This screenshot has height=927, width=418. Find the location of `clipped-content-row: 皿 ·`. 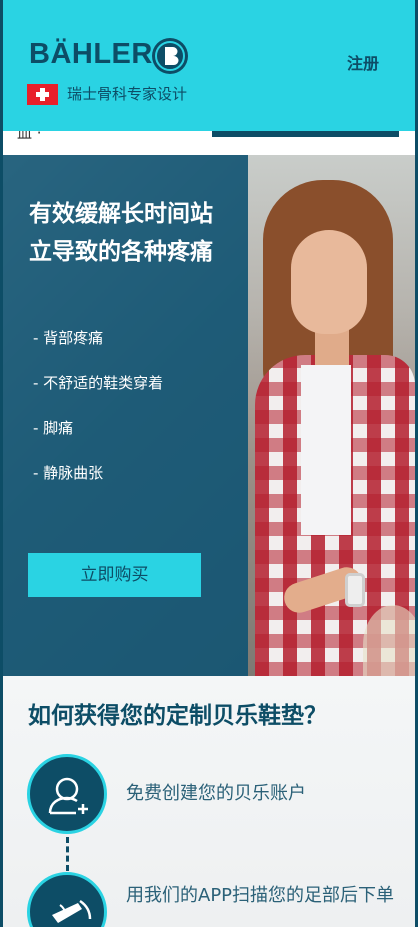

clipped-content-row: 皿 · is located at coordinates (209, 143).